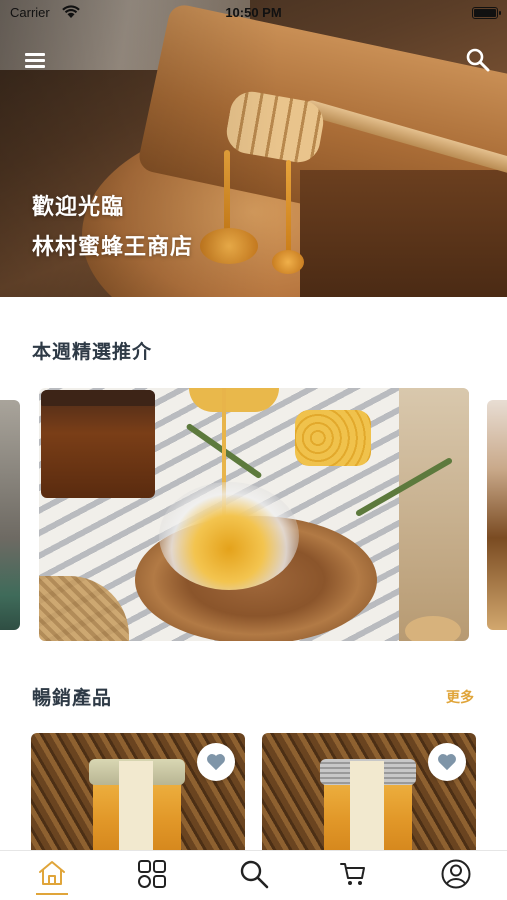 The height and width of the screenshot is (900, 507). What do you see at coordinates (98, 398) in the screenshot?
I see `featured-photo-jar-lid` at bounding box center [98, 398].